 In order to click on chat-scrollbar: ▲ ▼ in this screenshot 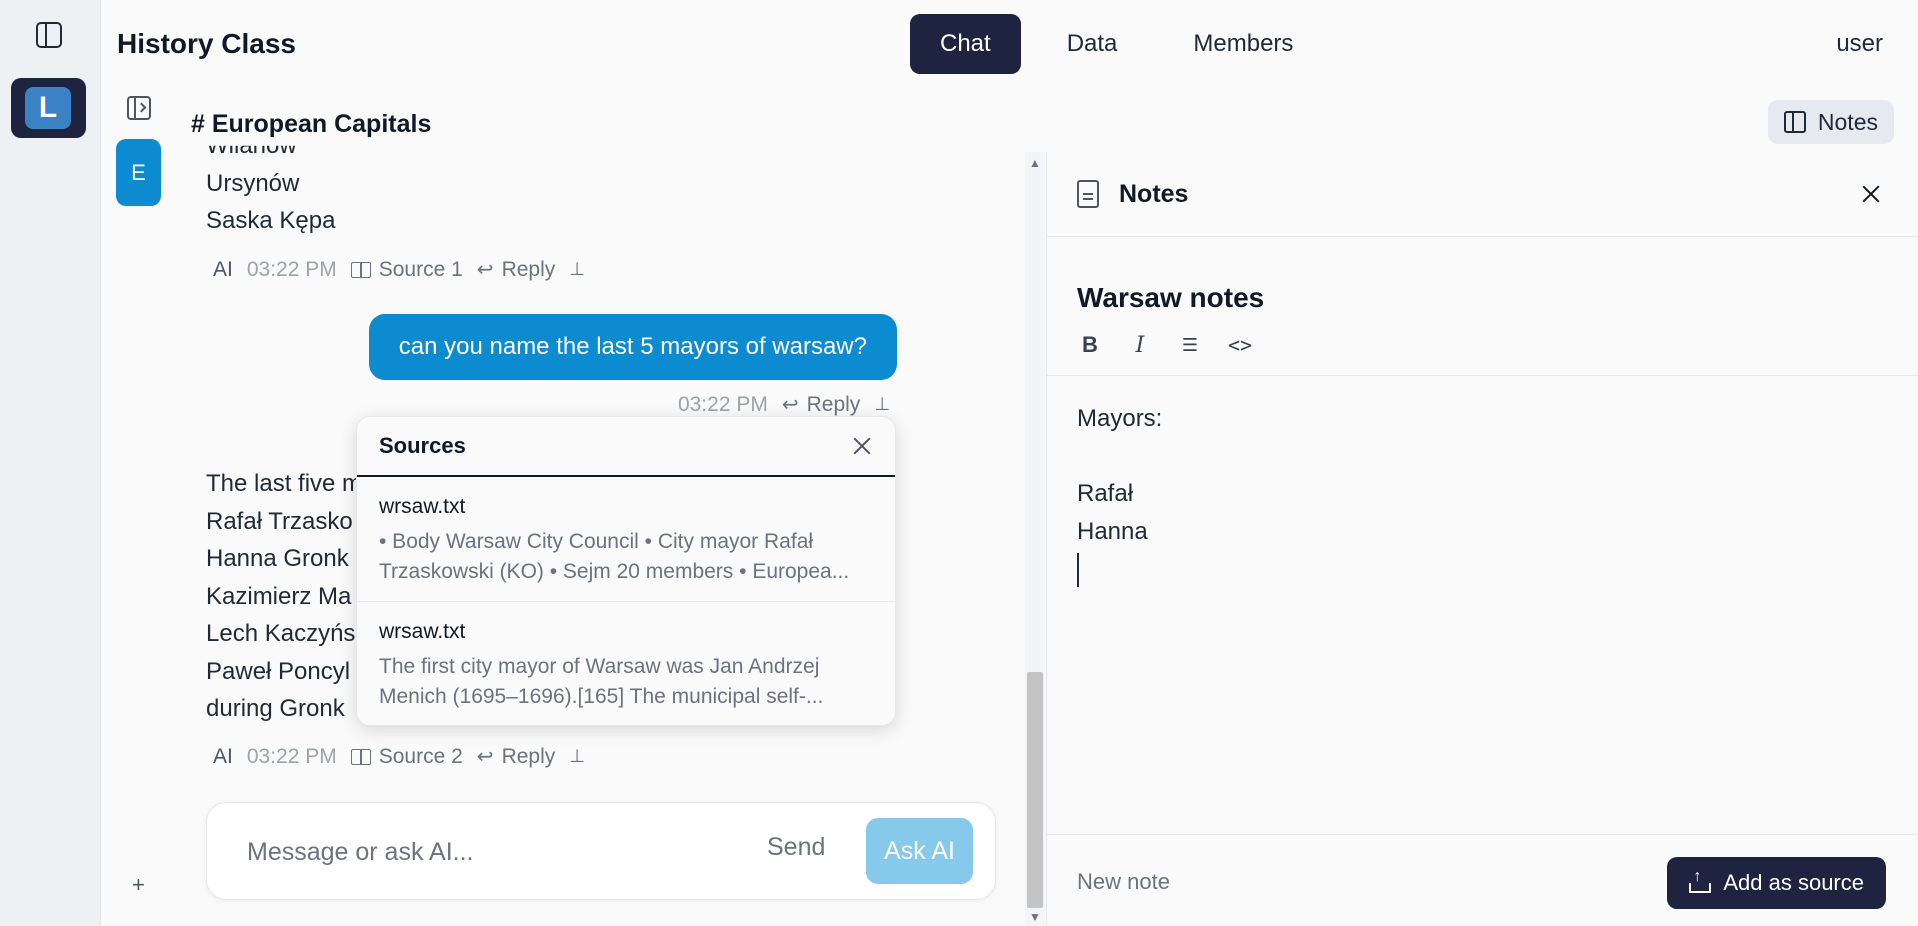, I will do `click(1035, 539)`.